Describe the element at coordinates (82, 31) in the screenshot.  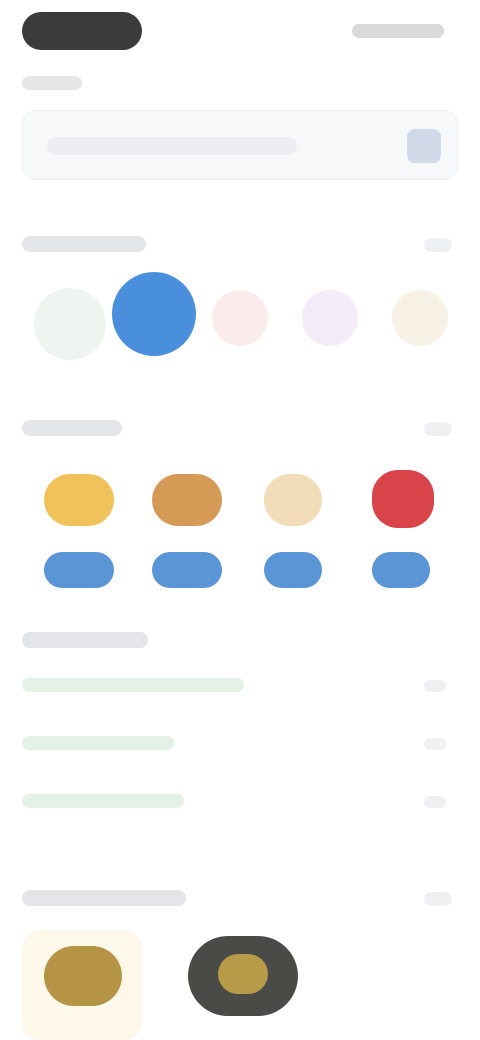
I see `header-pill-button` at that location.